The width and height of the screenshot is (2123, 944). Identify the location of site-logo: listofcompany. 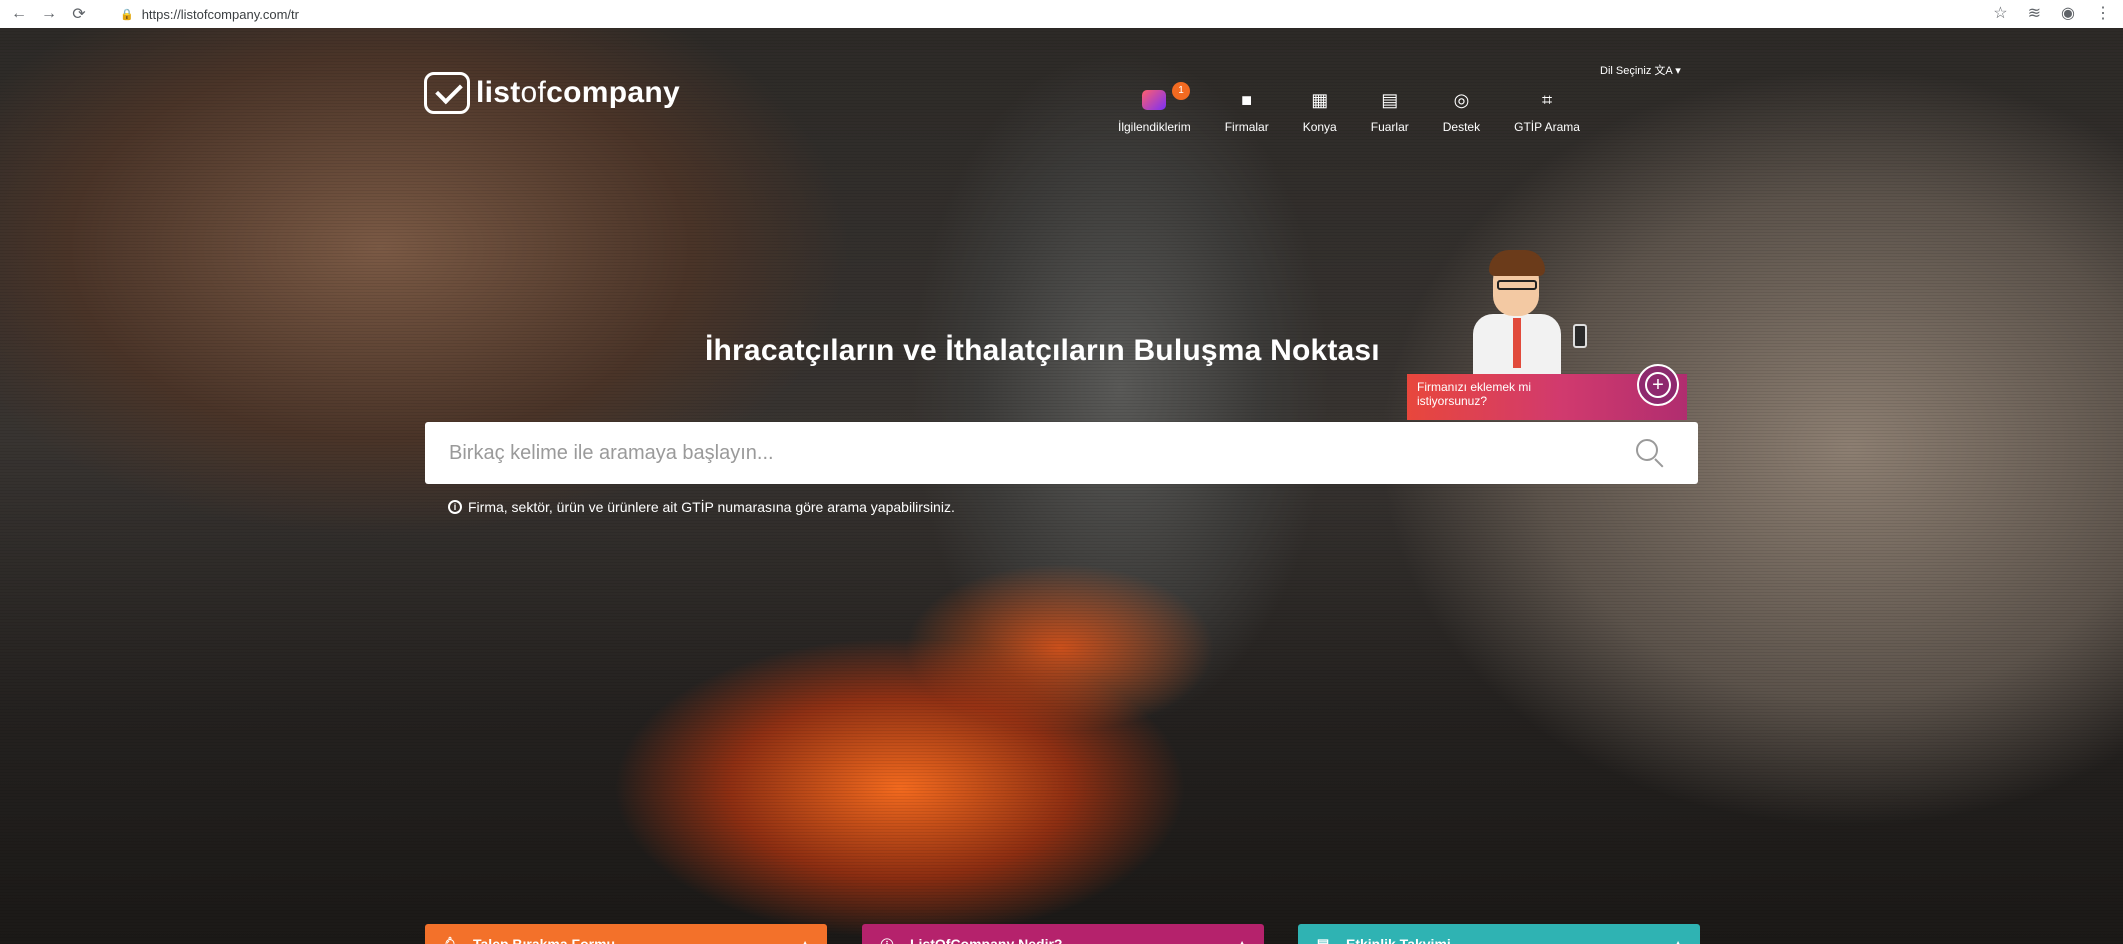
(552, 93).